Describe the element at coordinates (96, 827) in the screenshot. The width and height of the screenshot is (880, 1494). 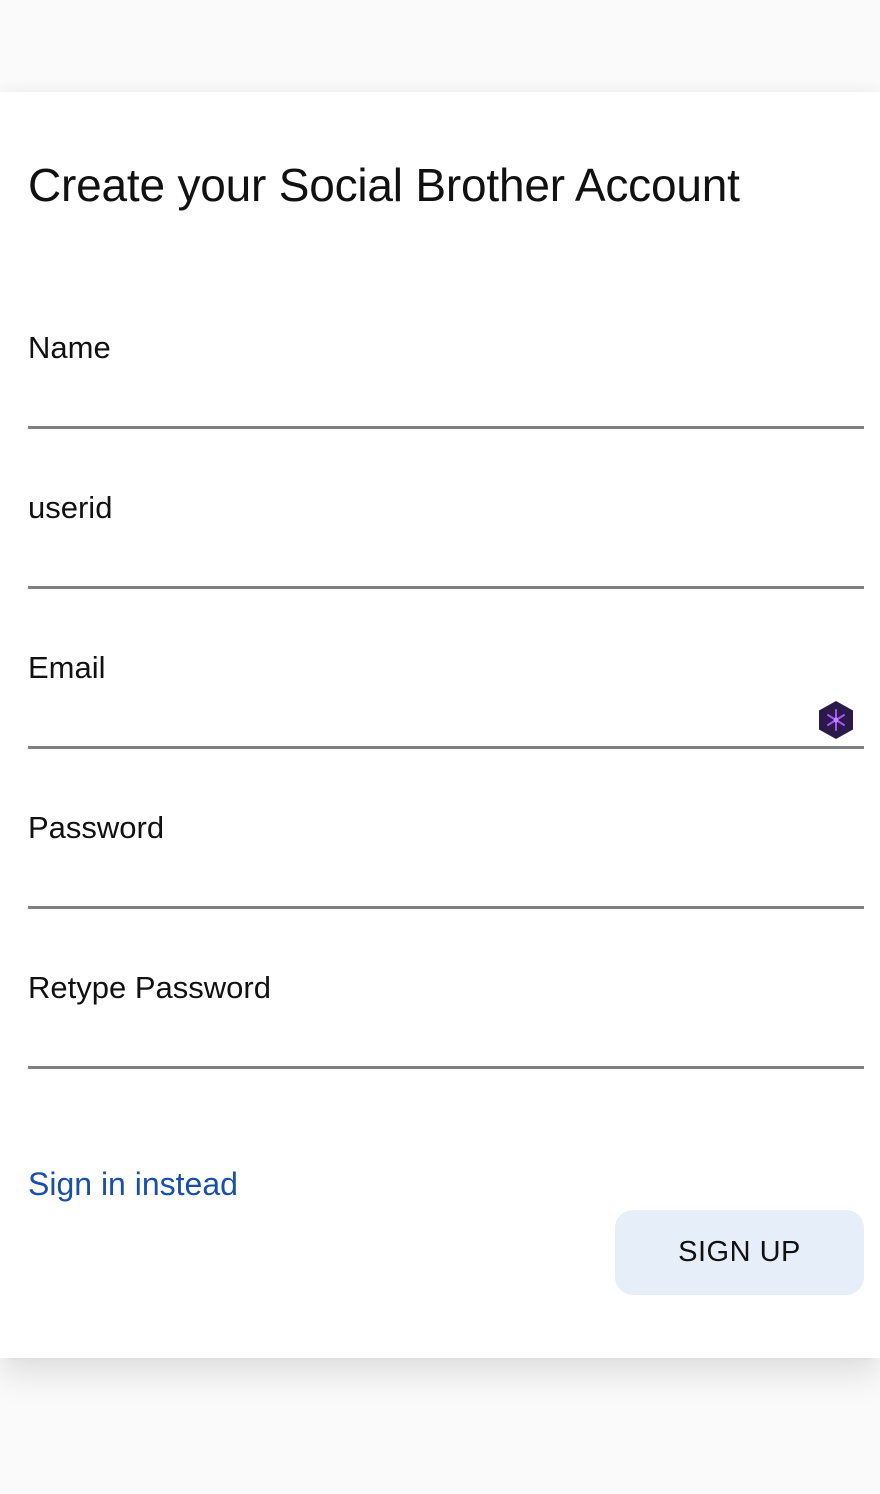
I see `password-label: Password` at that location.